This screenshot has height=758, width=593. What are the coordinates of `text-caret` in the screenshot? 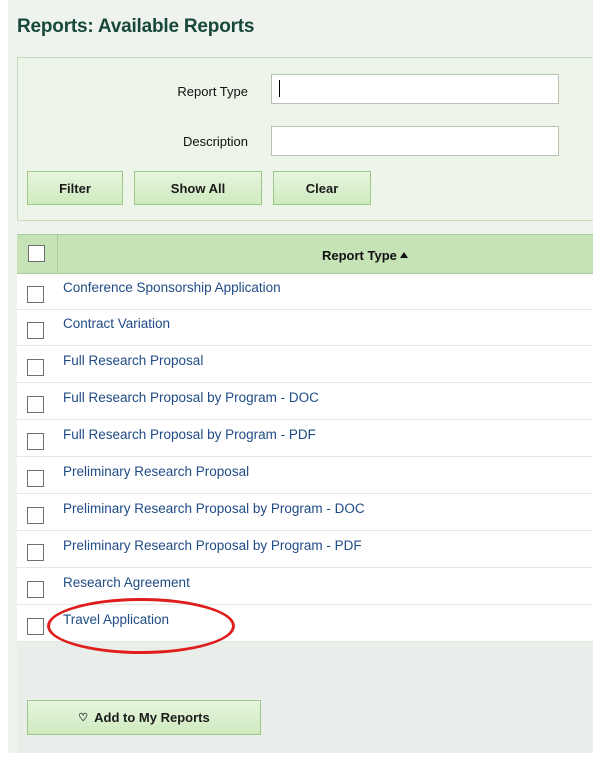 It's located at (279, 88).